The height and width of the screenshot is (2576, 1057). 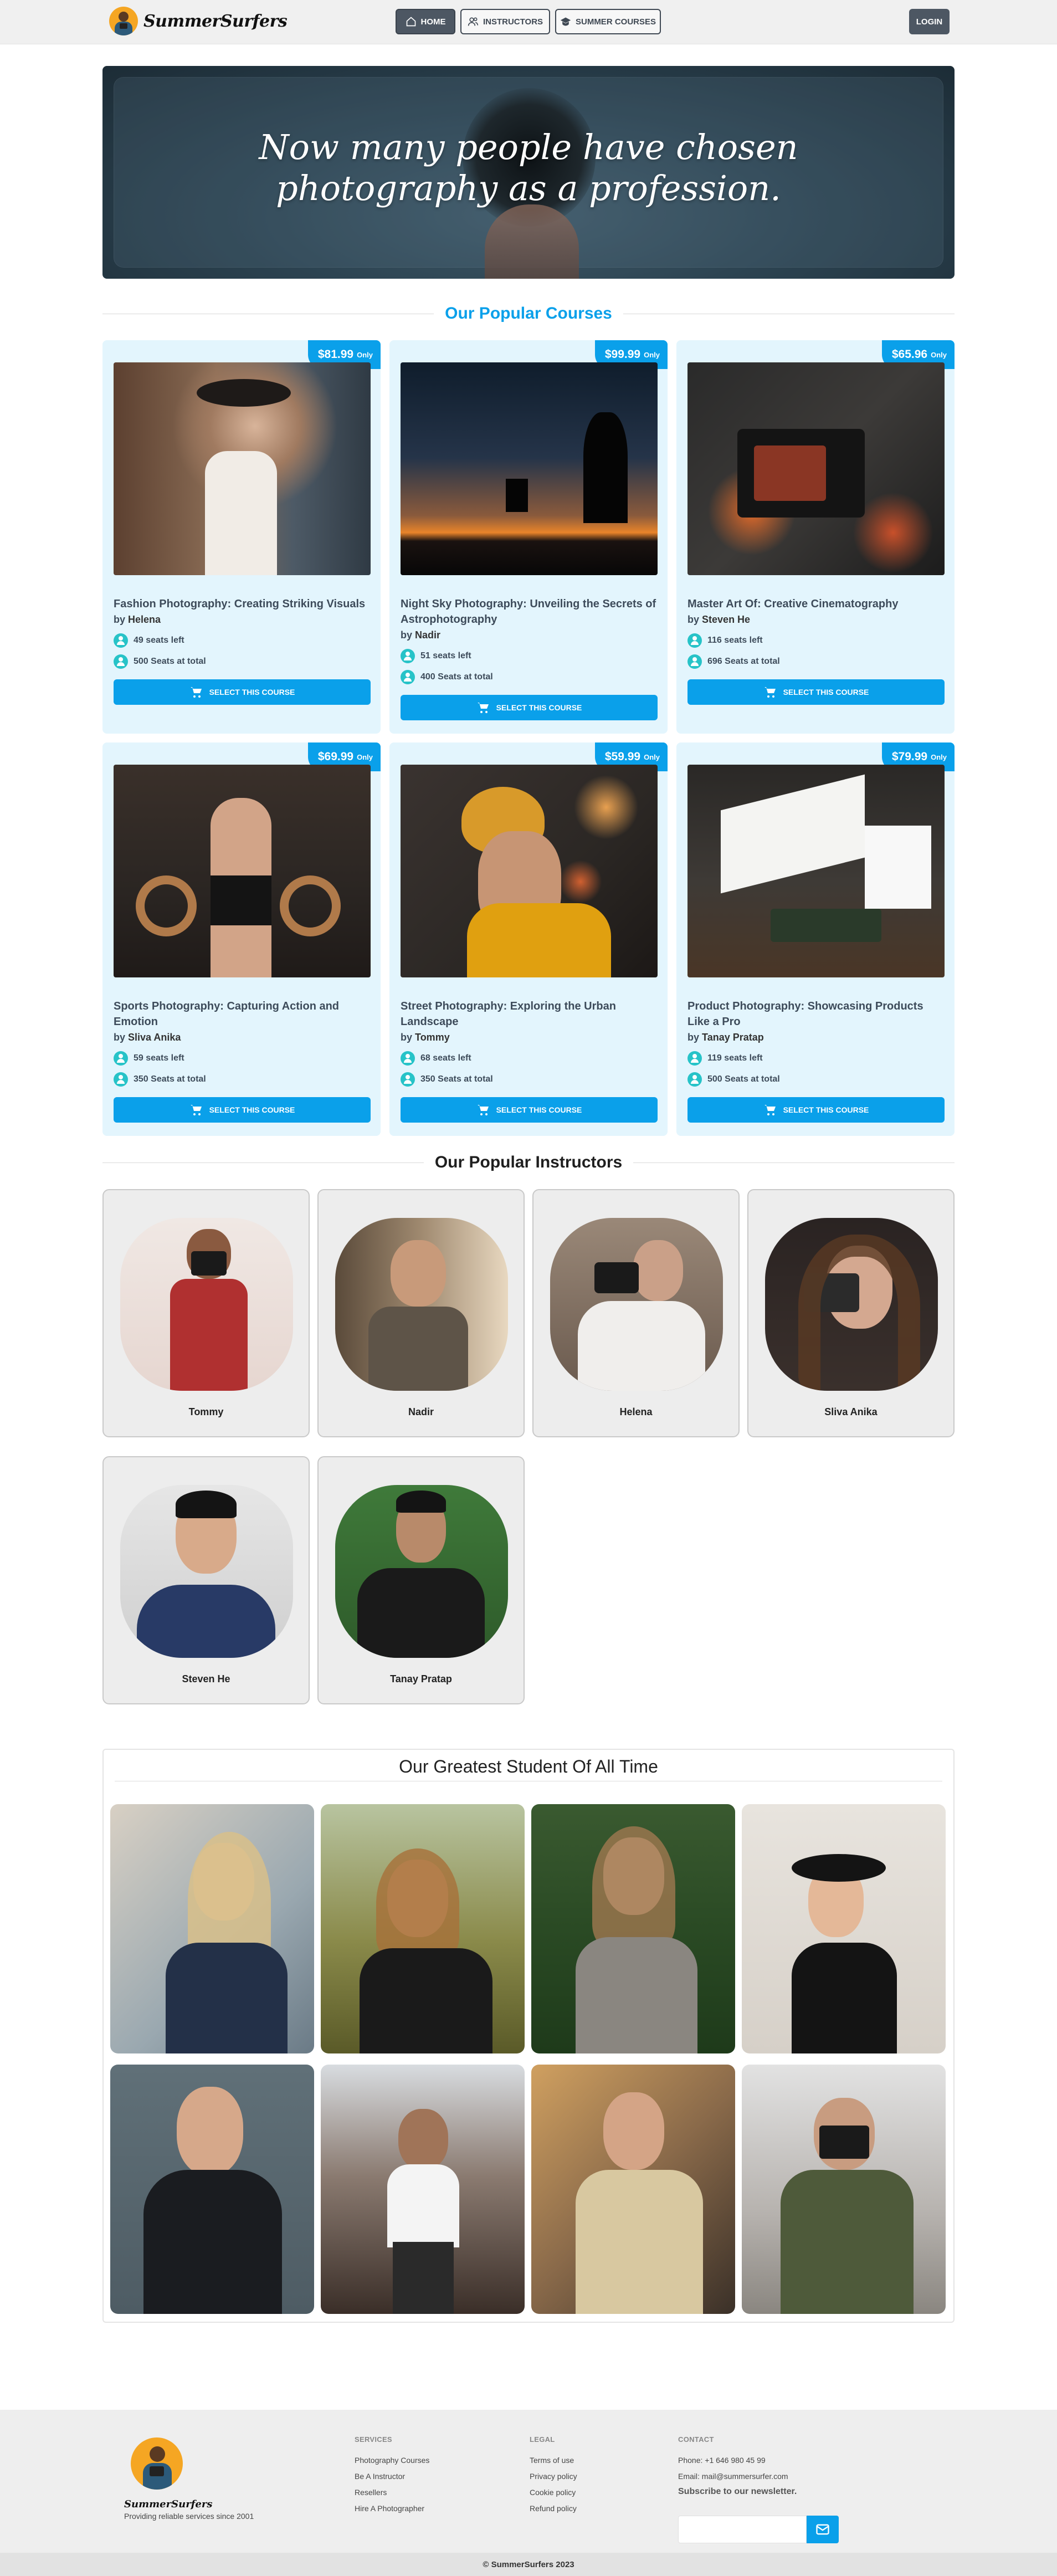 What do you see at coordinates (421, 1580) in the screenshot?
I see `instructor-card: Tanay Pratap` at bounding box center [421, 1580].